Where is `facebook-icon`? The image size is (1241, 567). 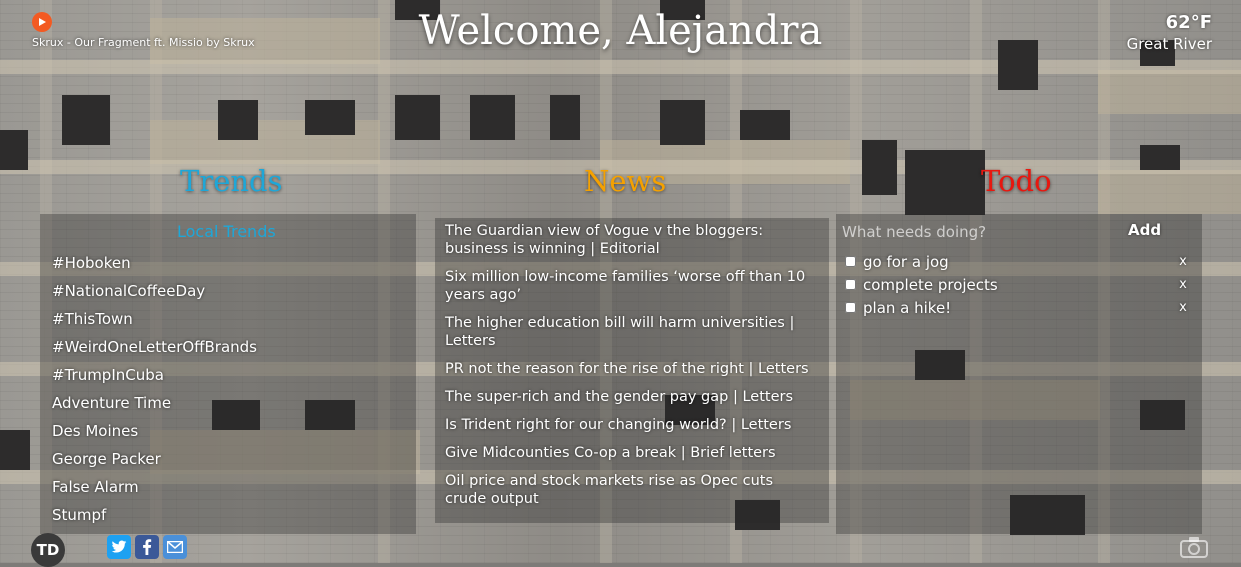
facebook-icon is located at coordinates (147, 547).